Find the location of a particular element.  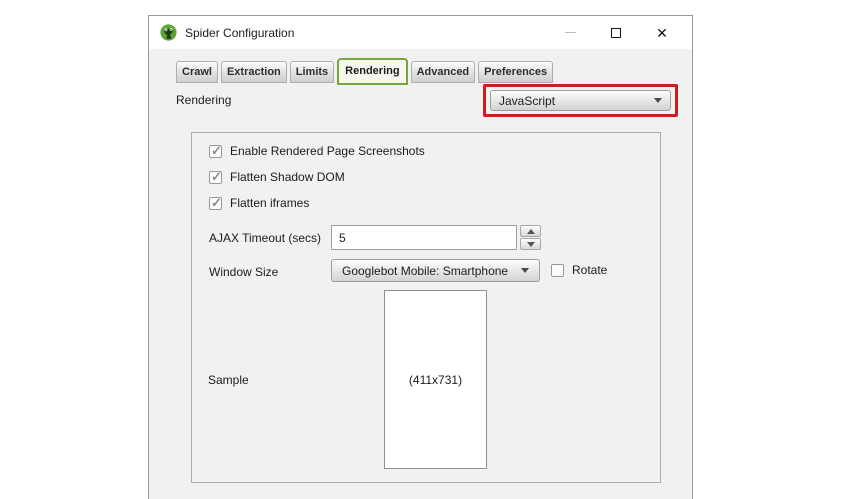

flatten-iframes-checkbox: ✓ is located at coordinates (215, 202).